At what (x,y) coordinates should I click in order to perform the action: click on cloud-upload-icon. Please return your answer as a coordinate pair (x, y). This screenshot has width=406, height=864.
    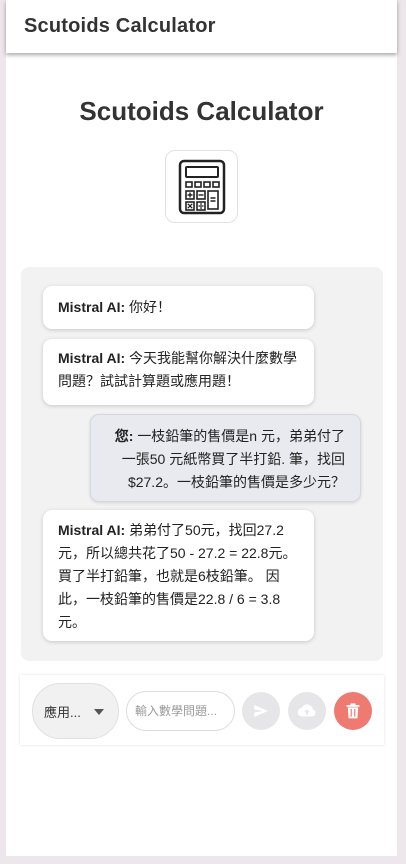
    Looking at the image, I should click on (306, 710).